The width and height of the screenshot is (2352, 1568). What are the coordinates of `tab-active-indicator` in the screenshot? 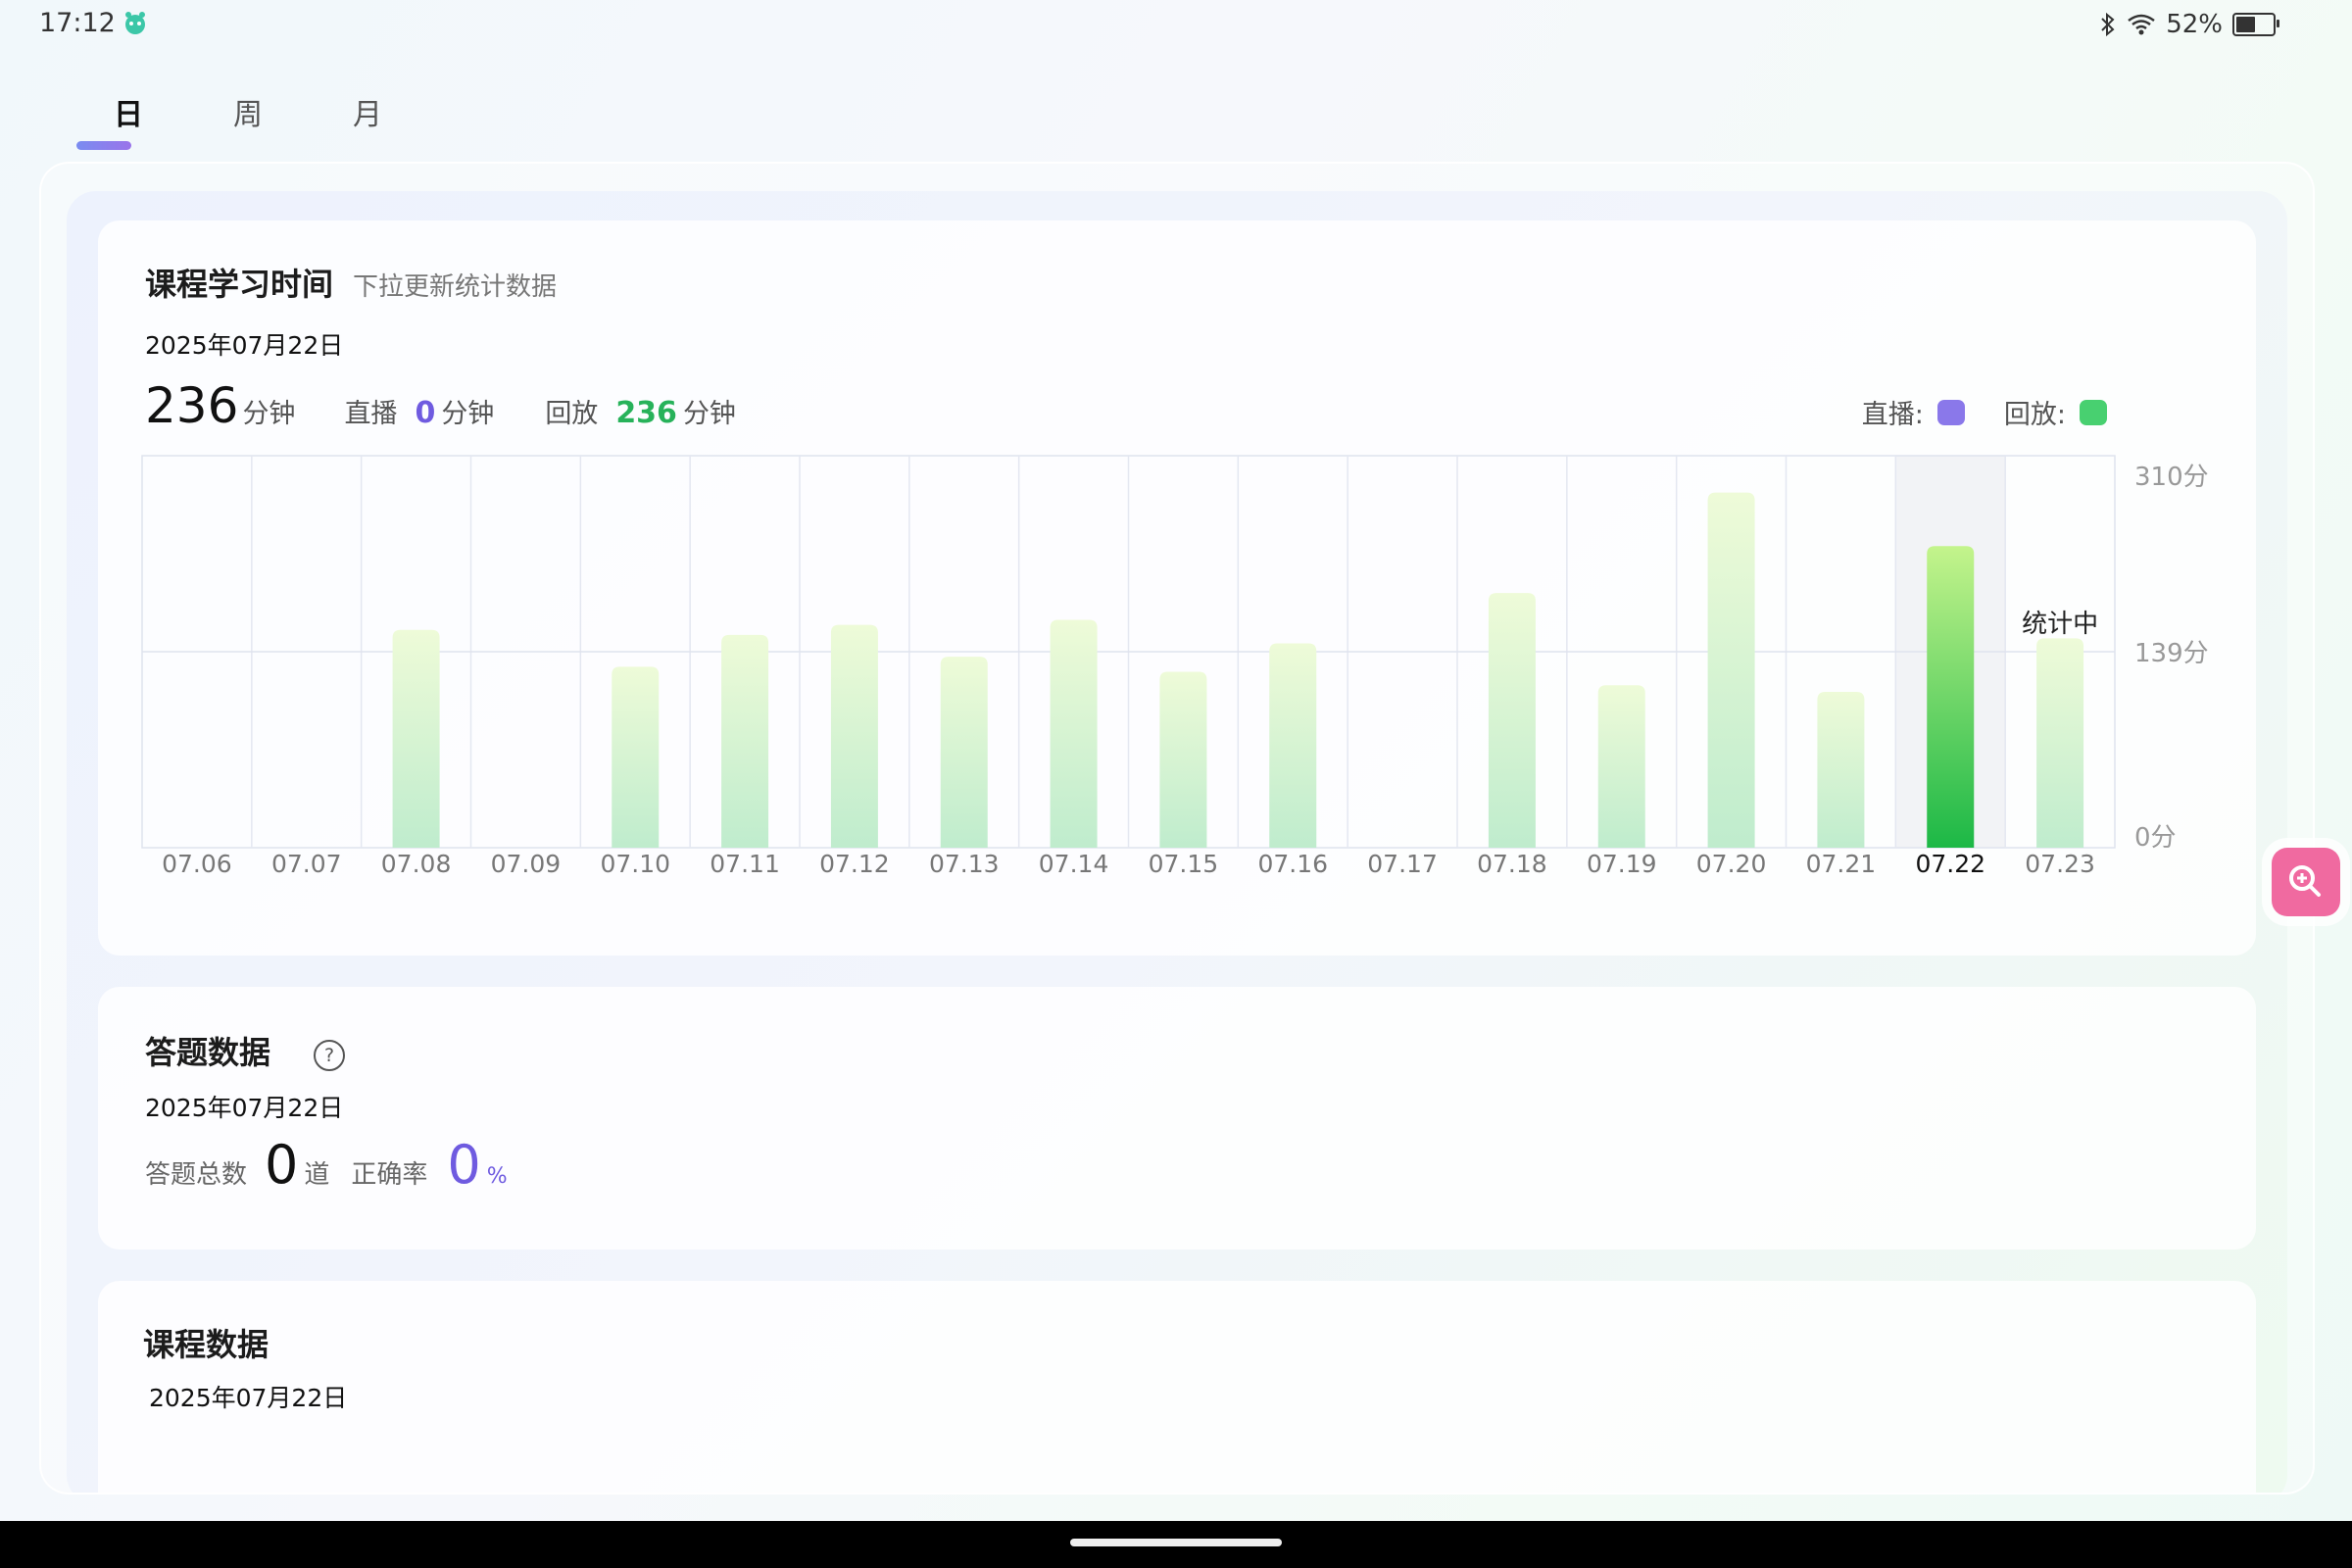 It's located at (103, 145).